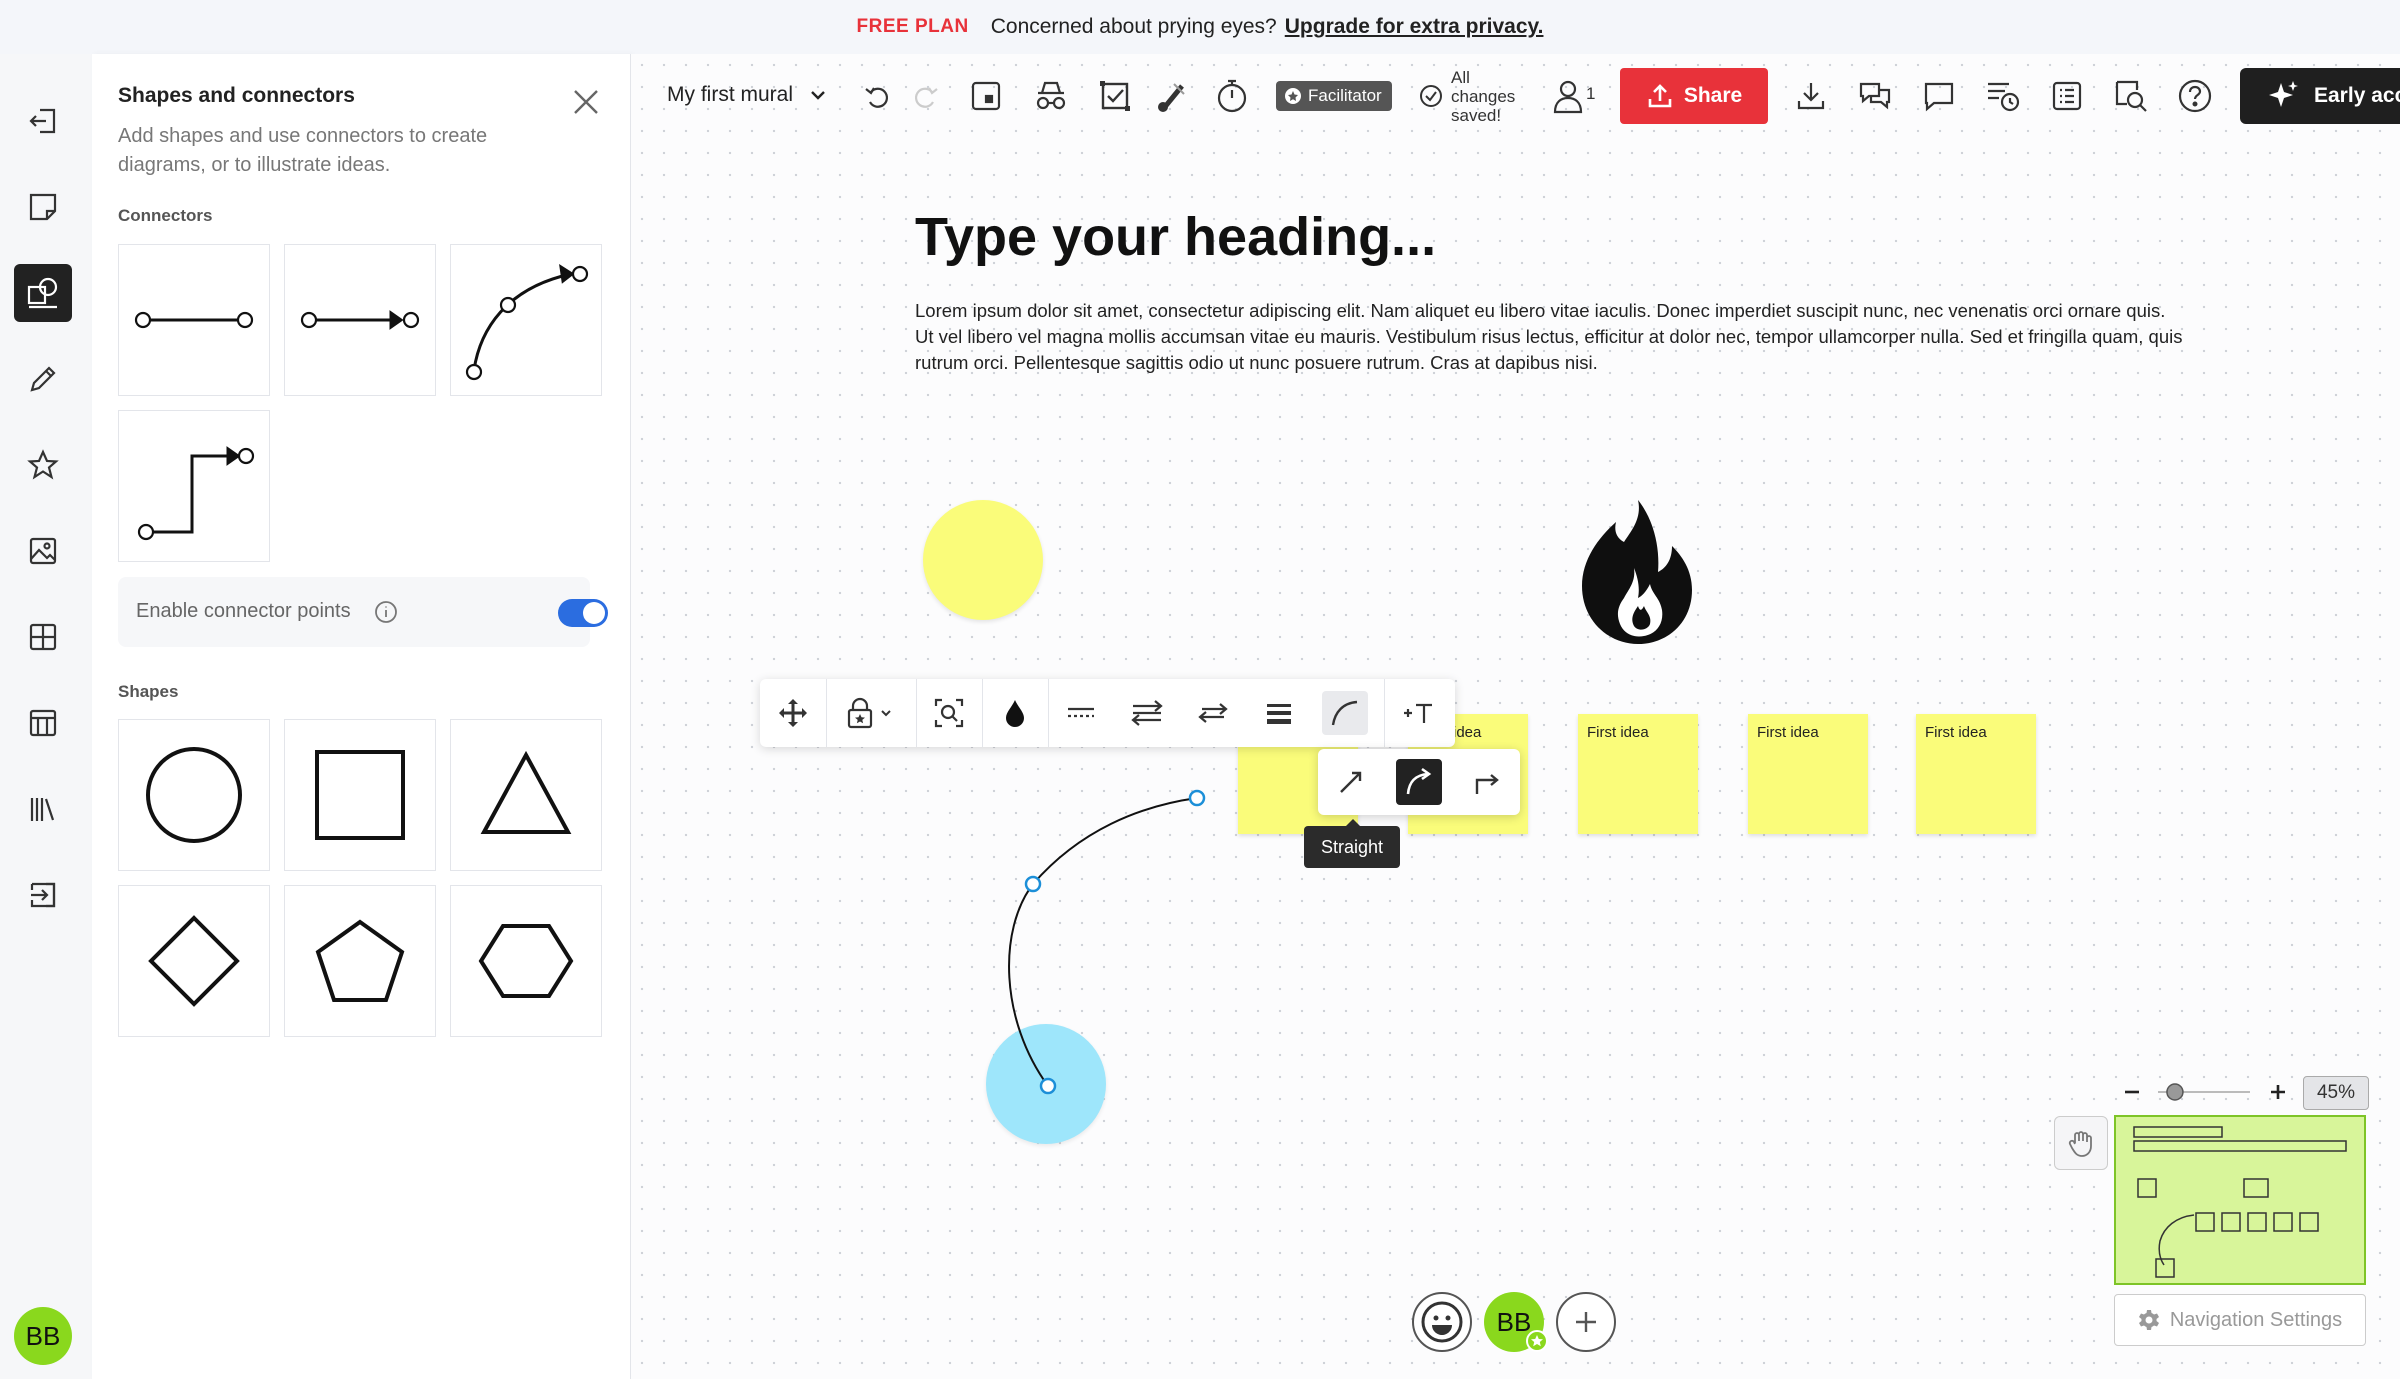 The image size is (2400, 1379). What do you see at coordinates (1172, 96) in the screenshot?
I see `laser-pointer-button` at bounding box center [1172, 96].